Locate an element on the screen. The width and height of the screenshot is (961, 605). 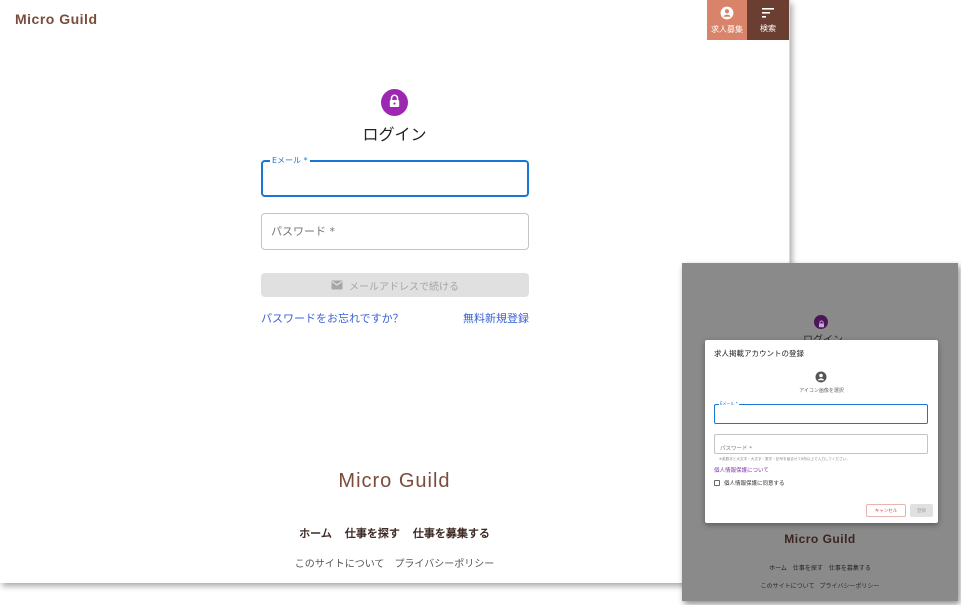
mail-icon is located at coordinates (337, 285).